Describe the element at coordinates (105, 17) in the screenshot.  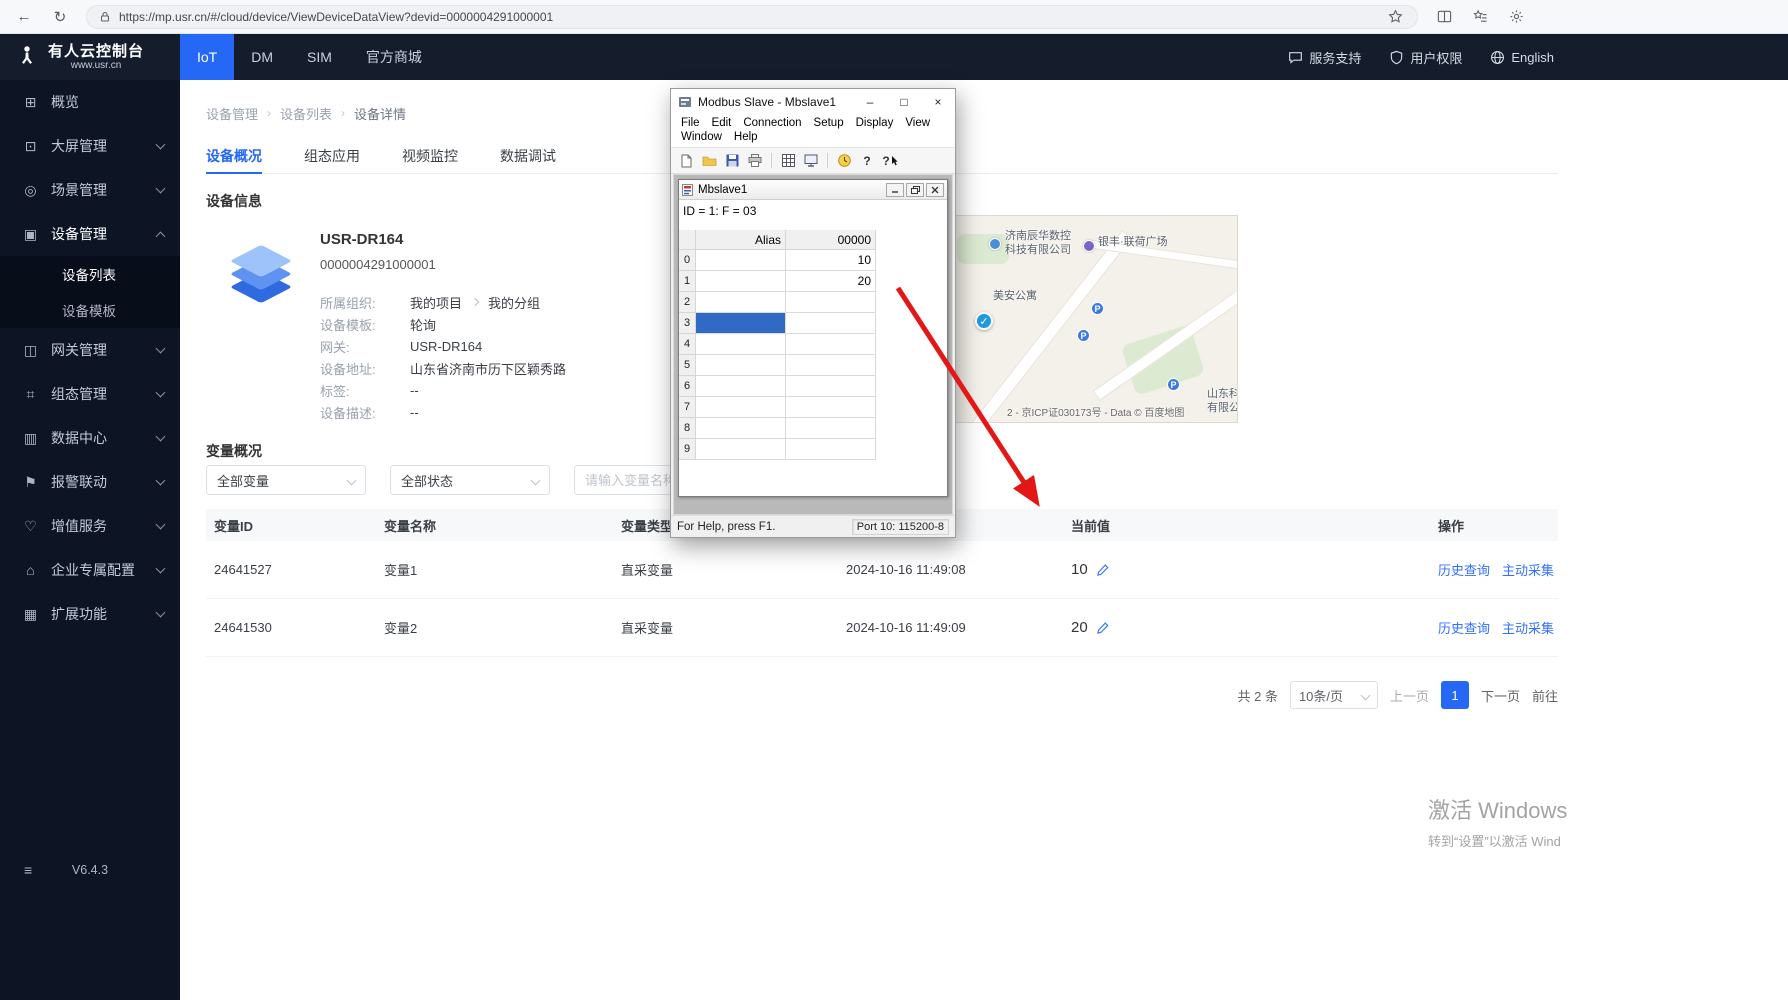
I see `site-info-lock-icon` at that location.